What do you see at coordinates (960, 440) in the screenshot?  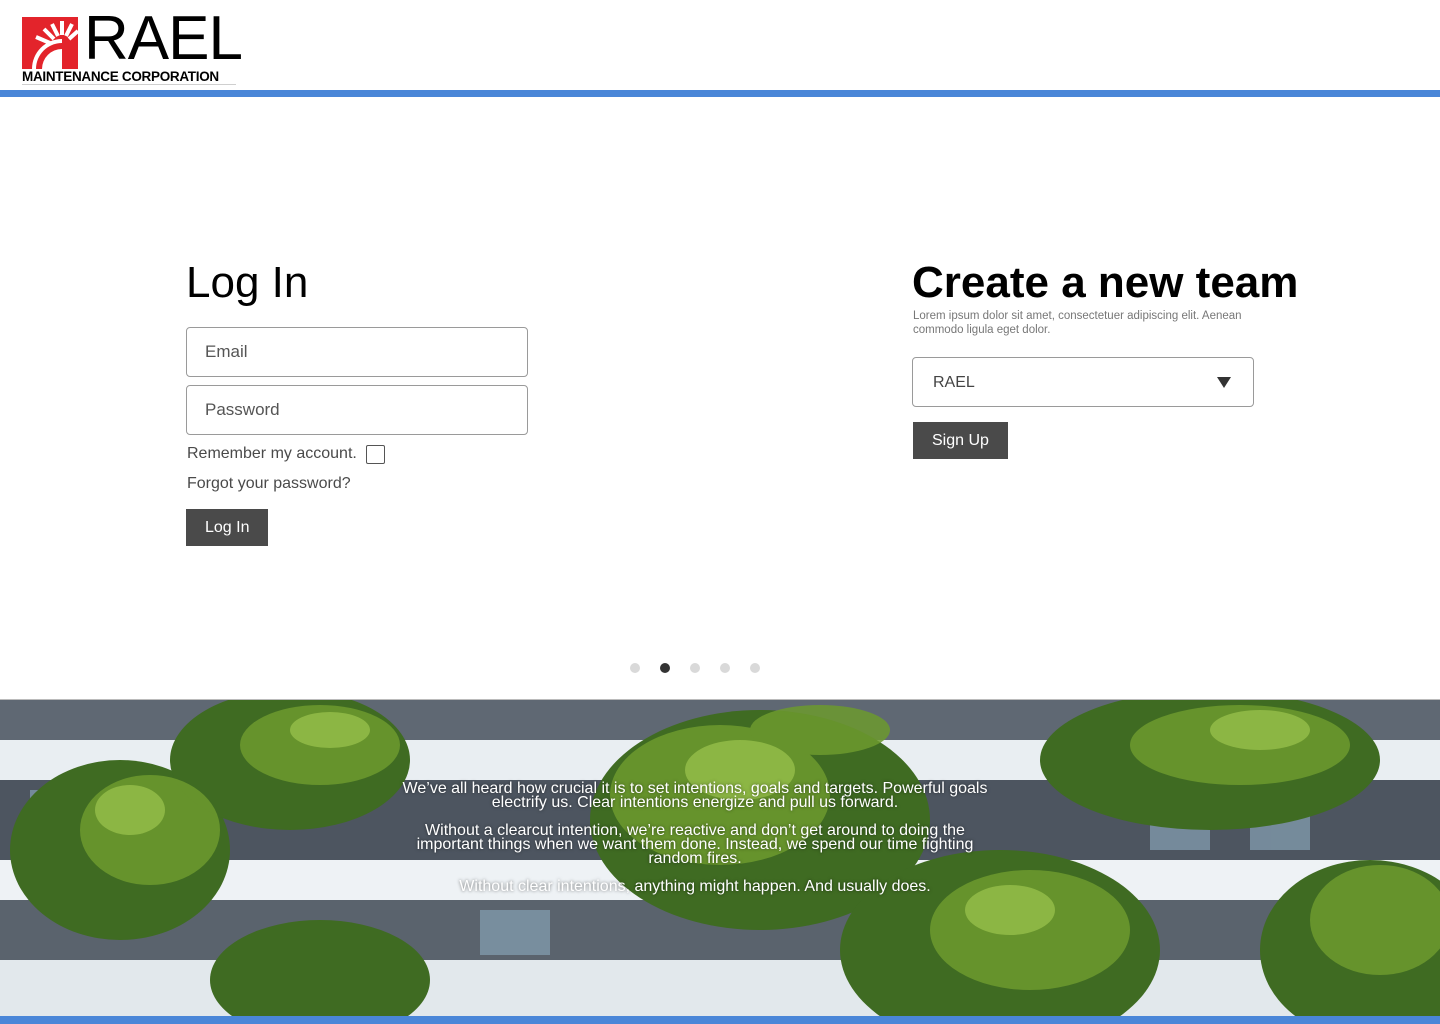 I see `sign-up-button: Sign Up` at bounding box center [960, 440].